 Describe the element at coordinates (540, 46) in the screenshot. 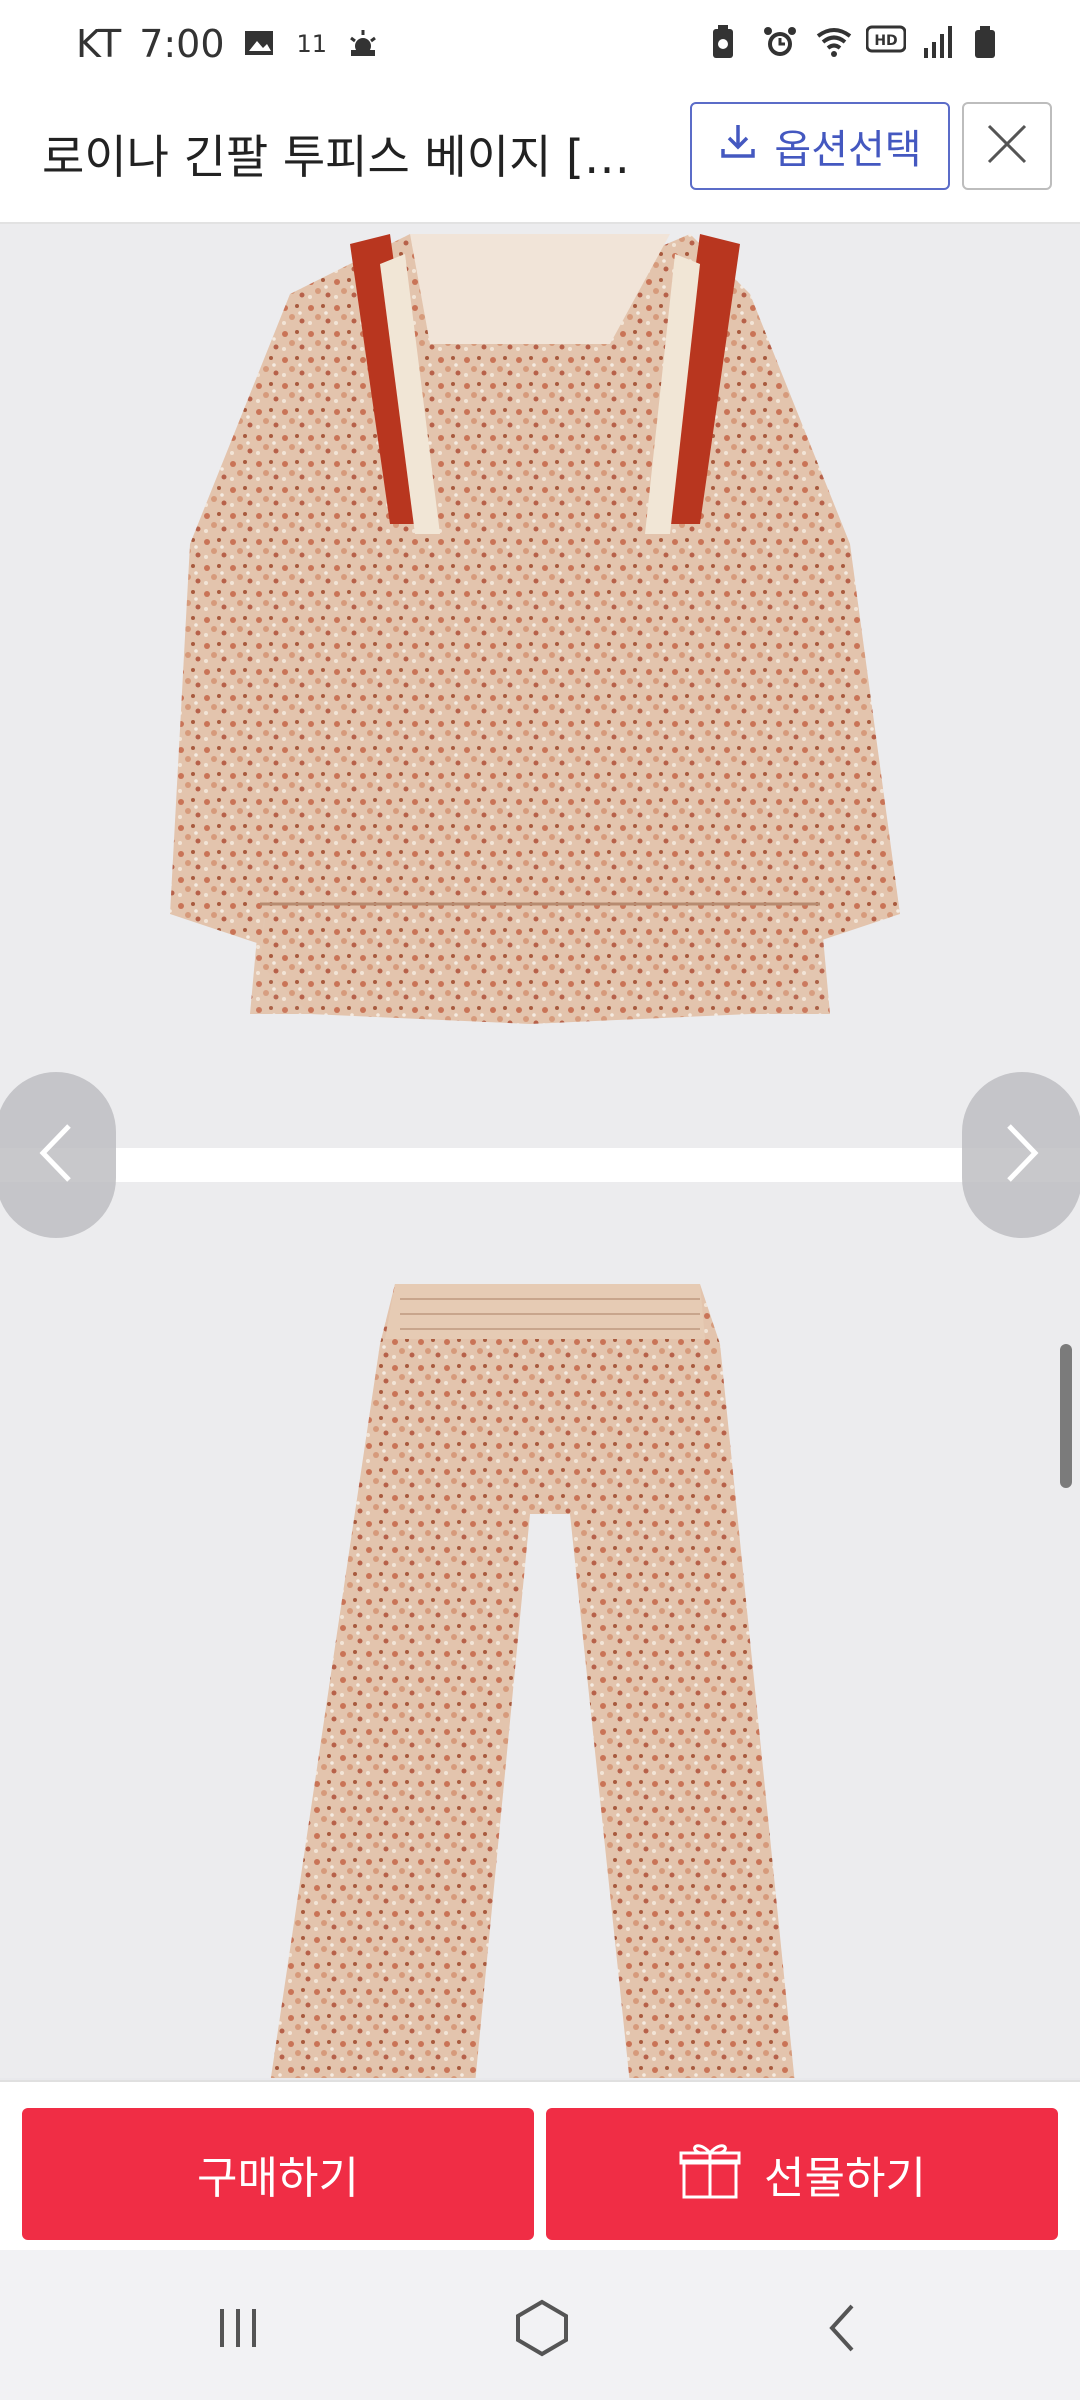

I see `status-bar: KT 7:00 11 HD` at that location.